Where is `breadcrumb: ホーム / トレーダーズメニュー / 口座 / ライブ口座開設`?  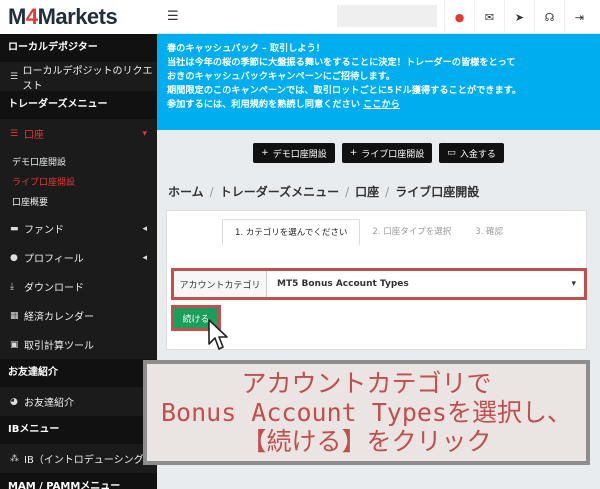
breadcrumb: ホーム / トレーダーズメニュー / 口座 / ライブ口座開設 is located at coordinates (324, 192).